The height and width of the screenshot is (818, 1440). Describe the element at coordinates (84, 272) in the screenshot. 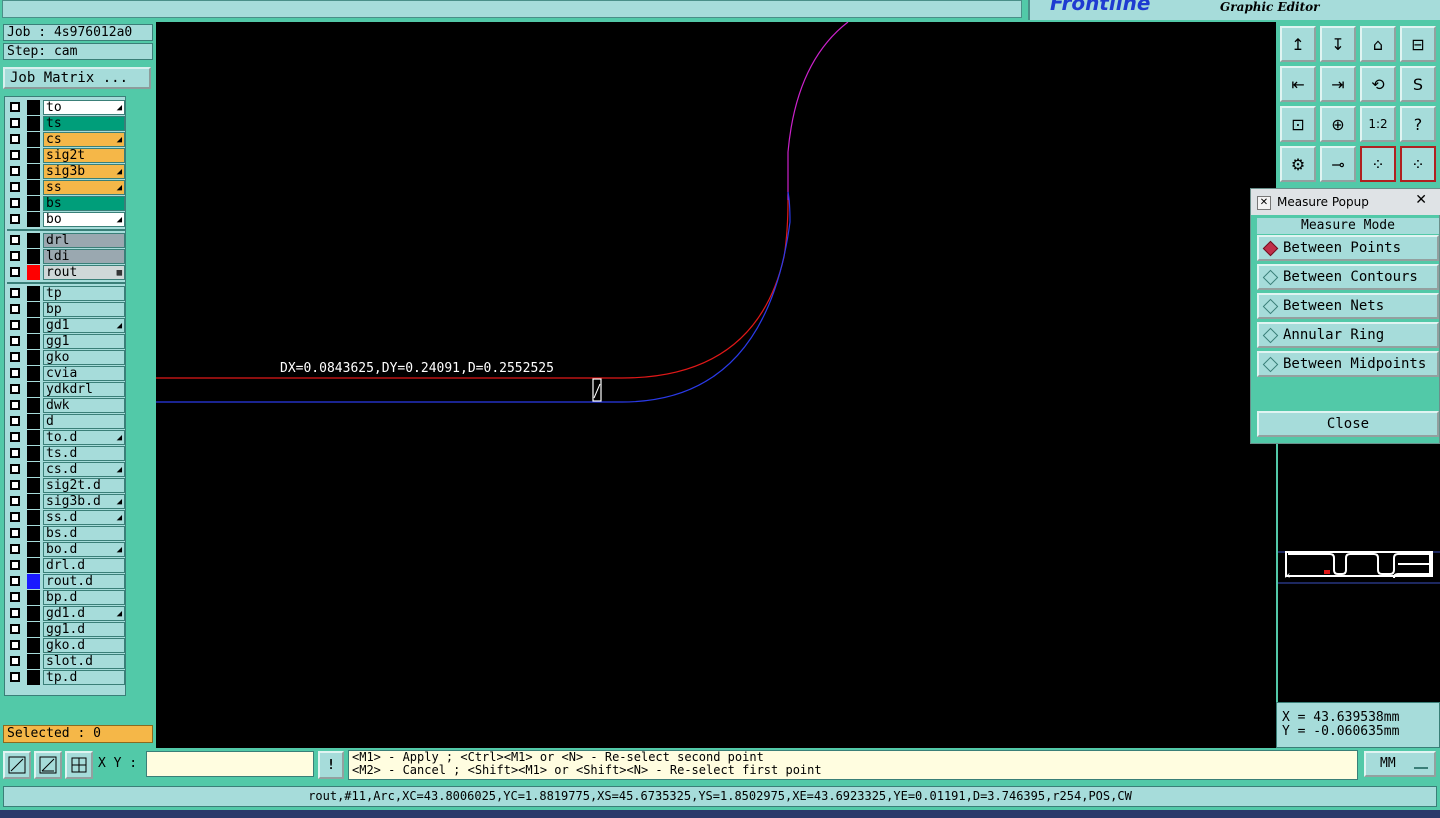

I see `layer-label: rout ▦` at that location.